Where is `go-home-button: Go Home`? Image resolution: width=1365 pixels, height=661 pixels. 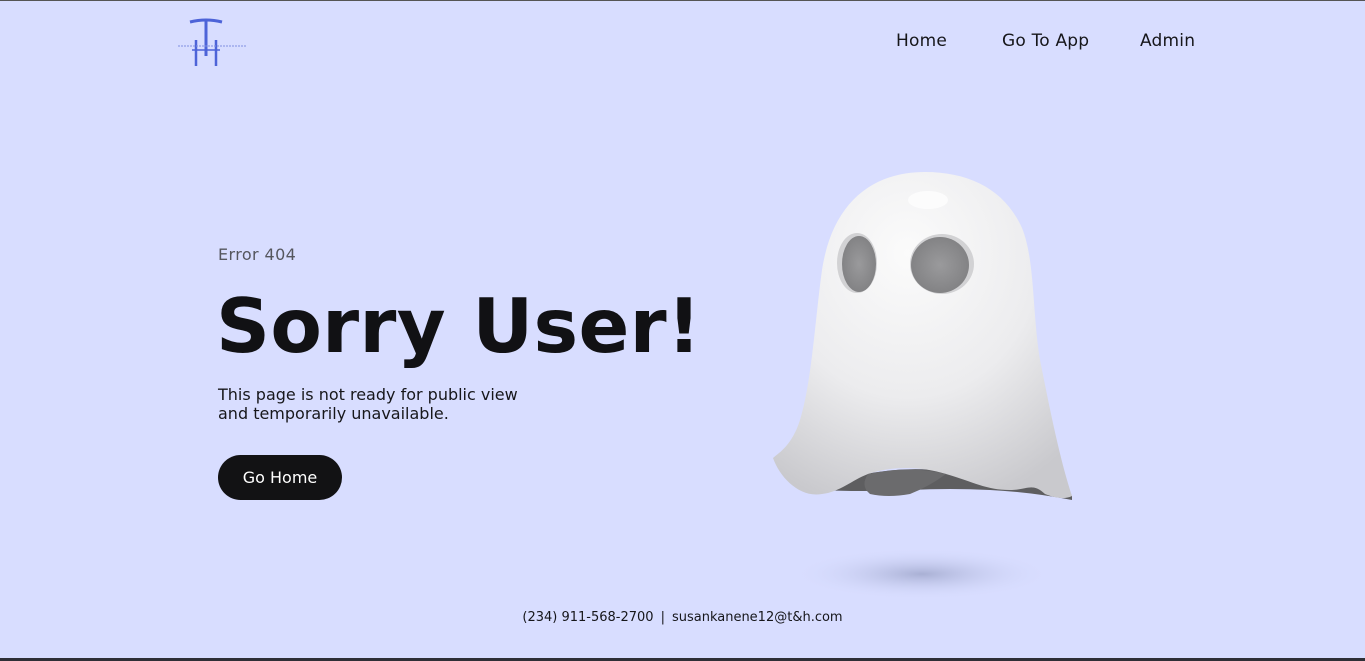 go-home-button: Go Home is located at coordinates (280, 477).